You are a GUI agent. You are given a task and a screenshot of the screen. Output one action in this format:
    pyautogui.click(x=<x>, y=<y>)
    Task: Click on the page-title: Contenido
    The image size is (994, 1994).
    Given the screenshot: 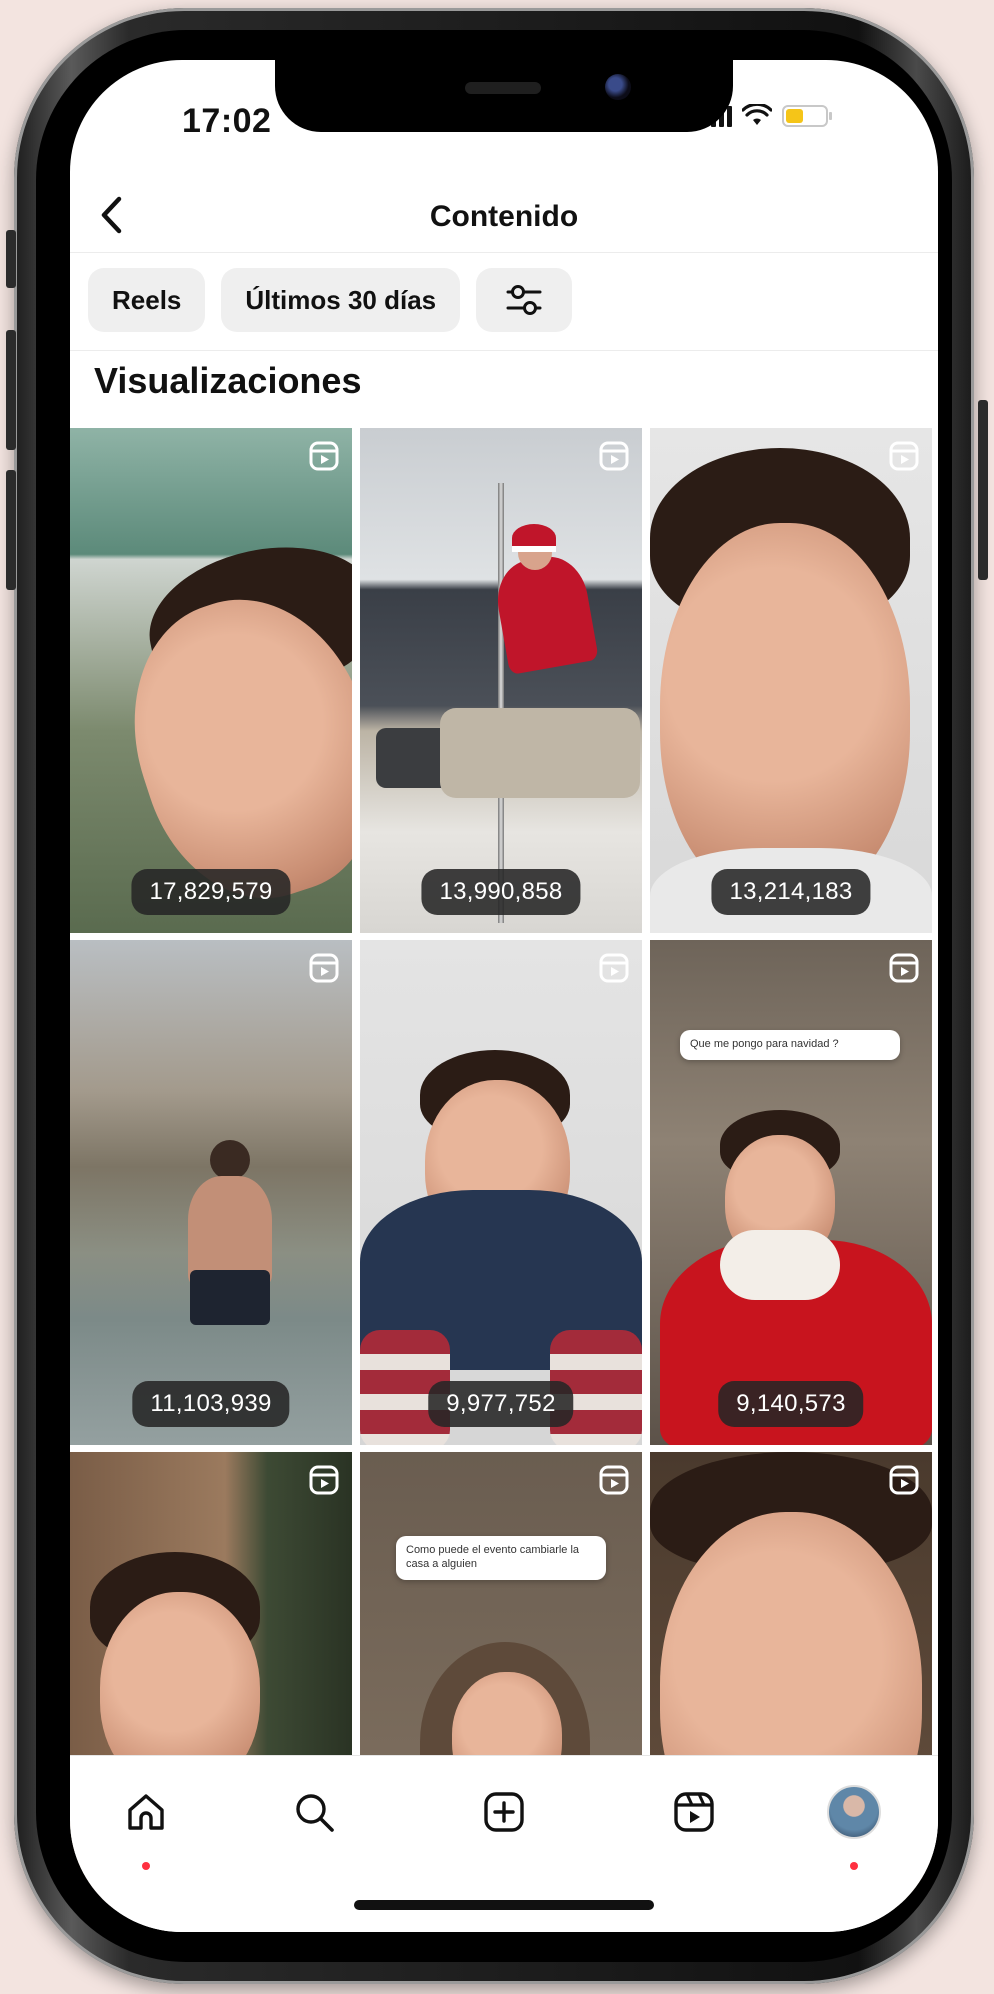 What is the action you would take?
    pyautogui.click(x=504, y=216)
    